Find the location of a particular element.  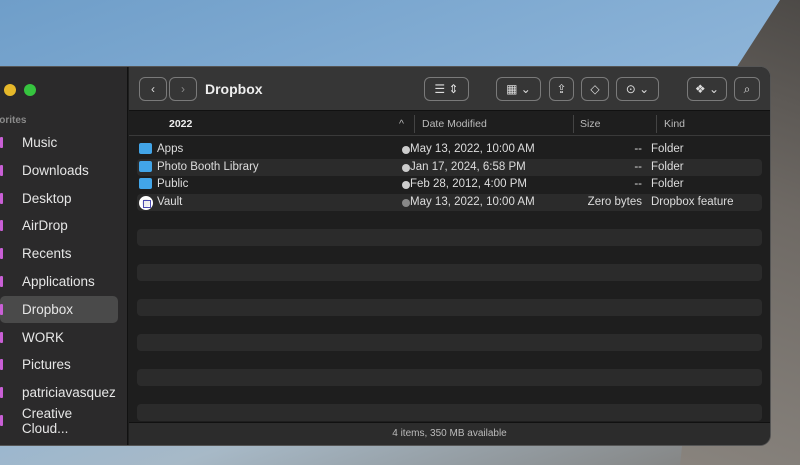

ellipsis-circle-icon: ⊙ ⌄ is located at coordinates (637, 89).